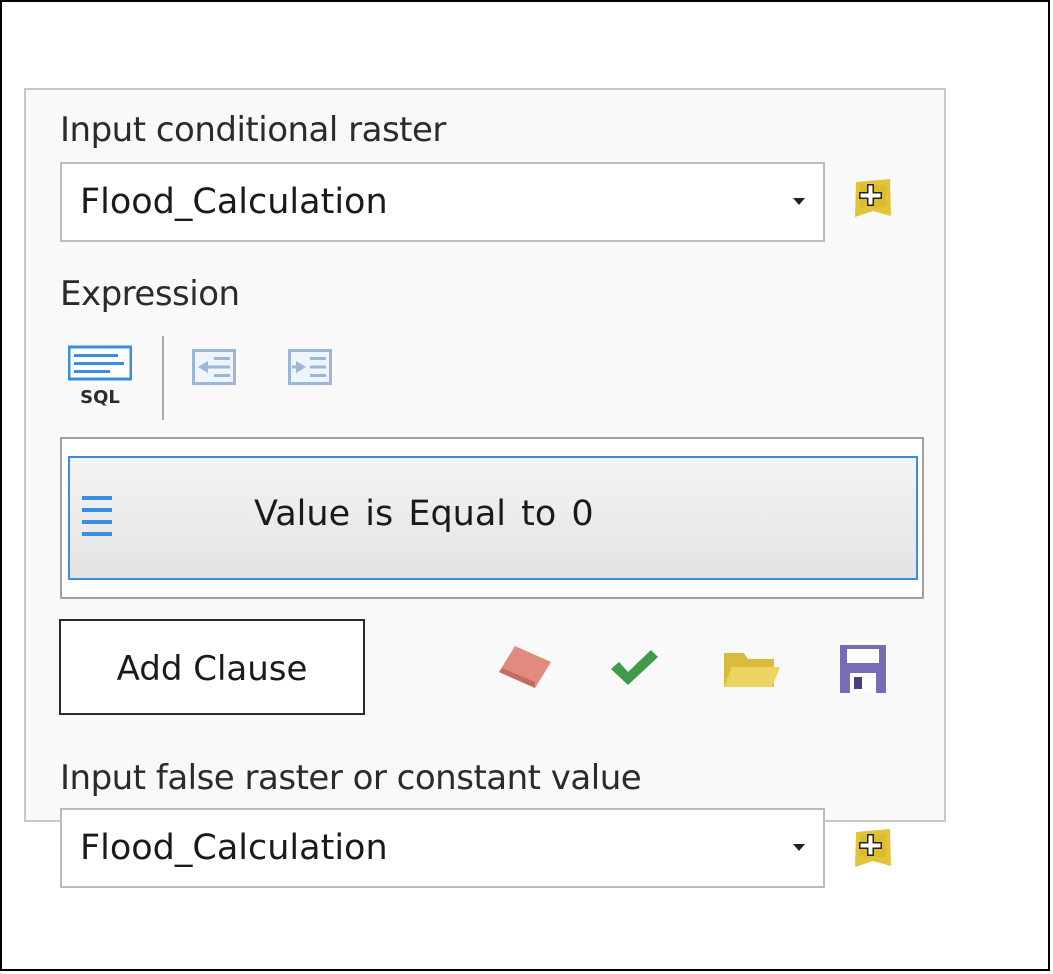 The image size is (1053, 974). Describe the element at coordinates (100, 397) in the screenshot. I see `sql-caption: SQL` at that location.